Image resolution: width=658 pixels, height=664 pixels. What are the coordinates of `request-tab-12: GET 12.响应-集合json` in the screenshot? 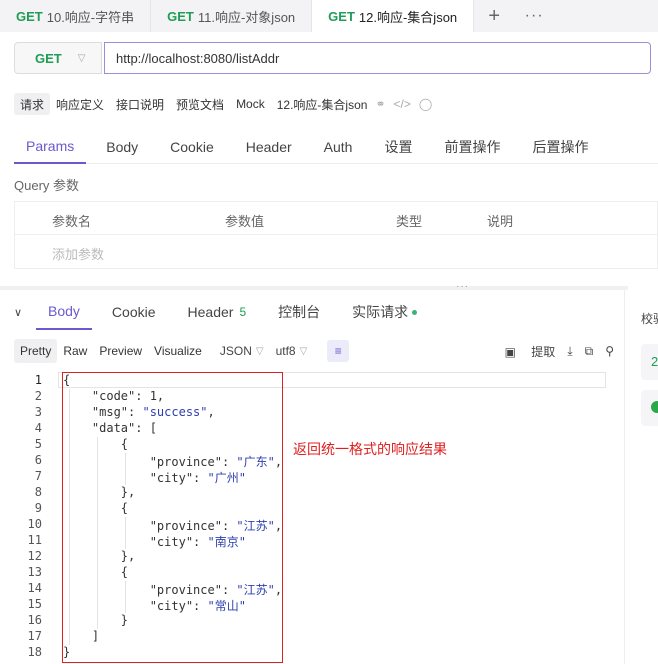 It's located at (393, 16).